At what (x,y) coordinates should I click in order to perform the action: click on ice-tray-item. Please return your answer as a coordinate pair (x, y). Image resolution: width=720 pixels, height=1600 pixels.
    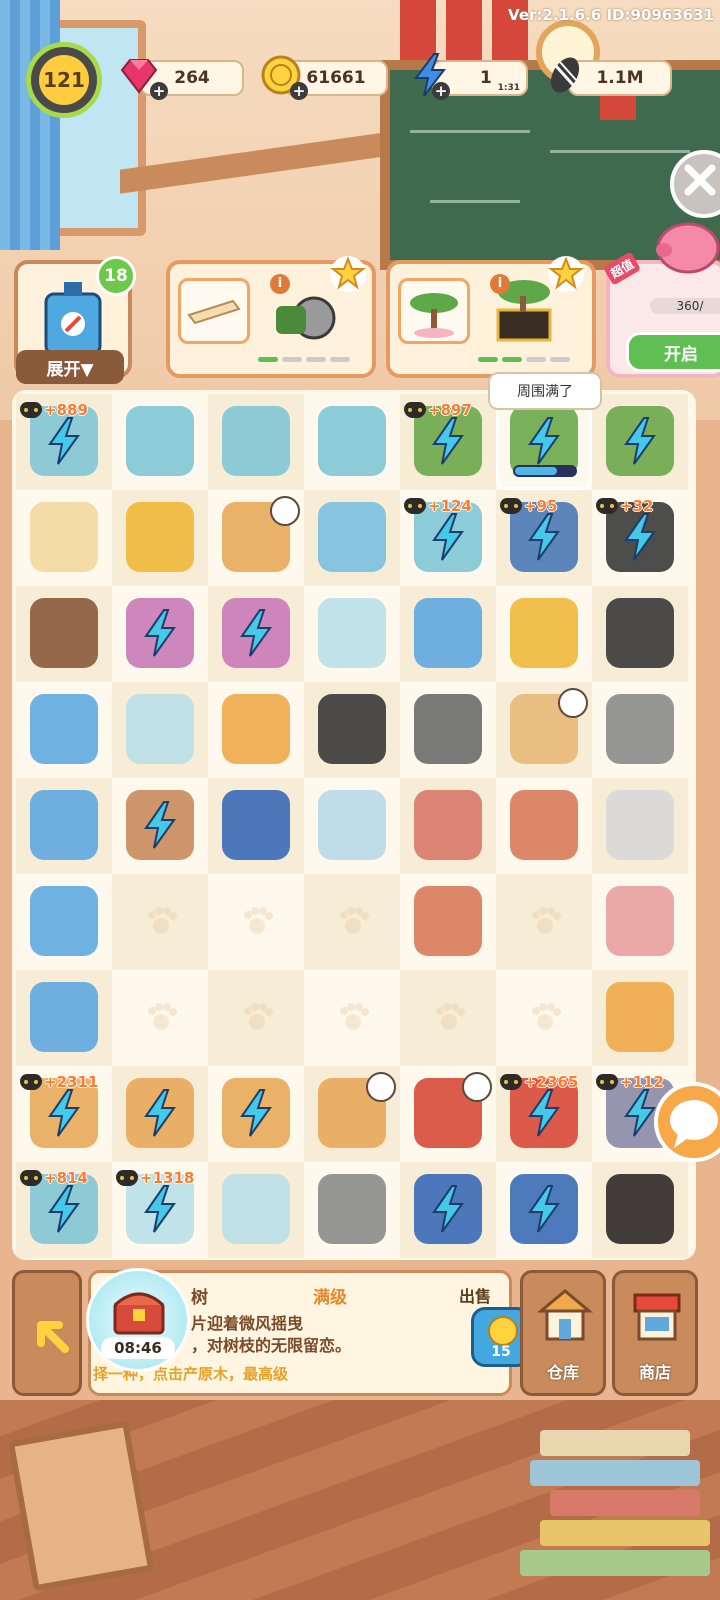
    Looking at the image, I should click on (352, 729).